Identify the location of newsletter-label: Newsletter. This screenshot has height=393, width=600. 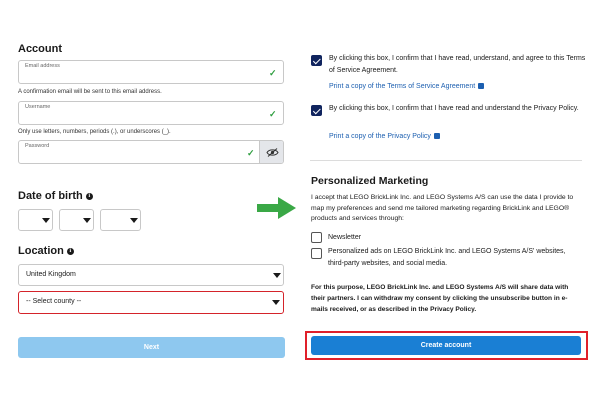
(345, 237).